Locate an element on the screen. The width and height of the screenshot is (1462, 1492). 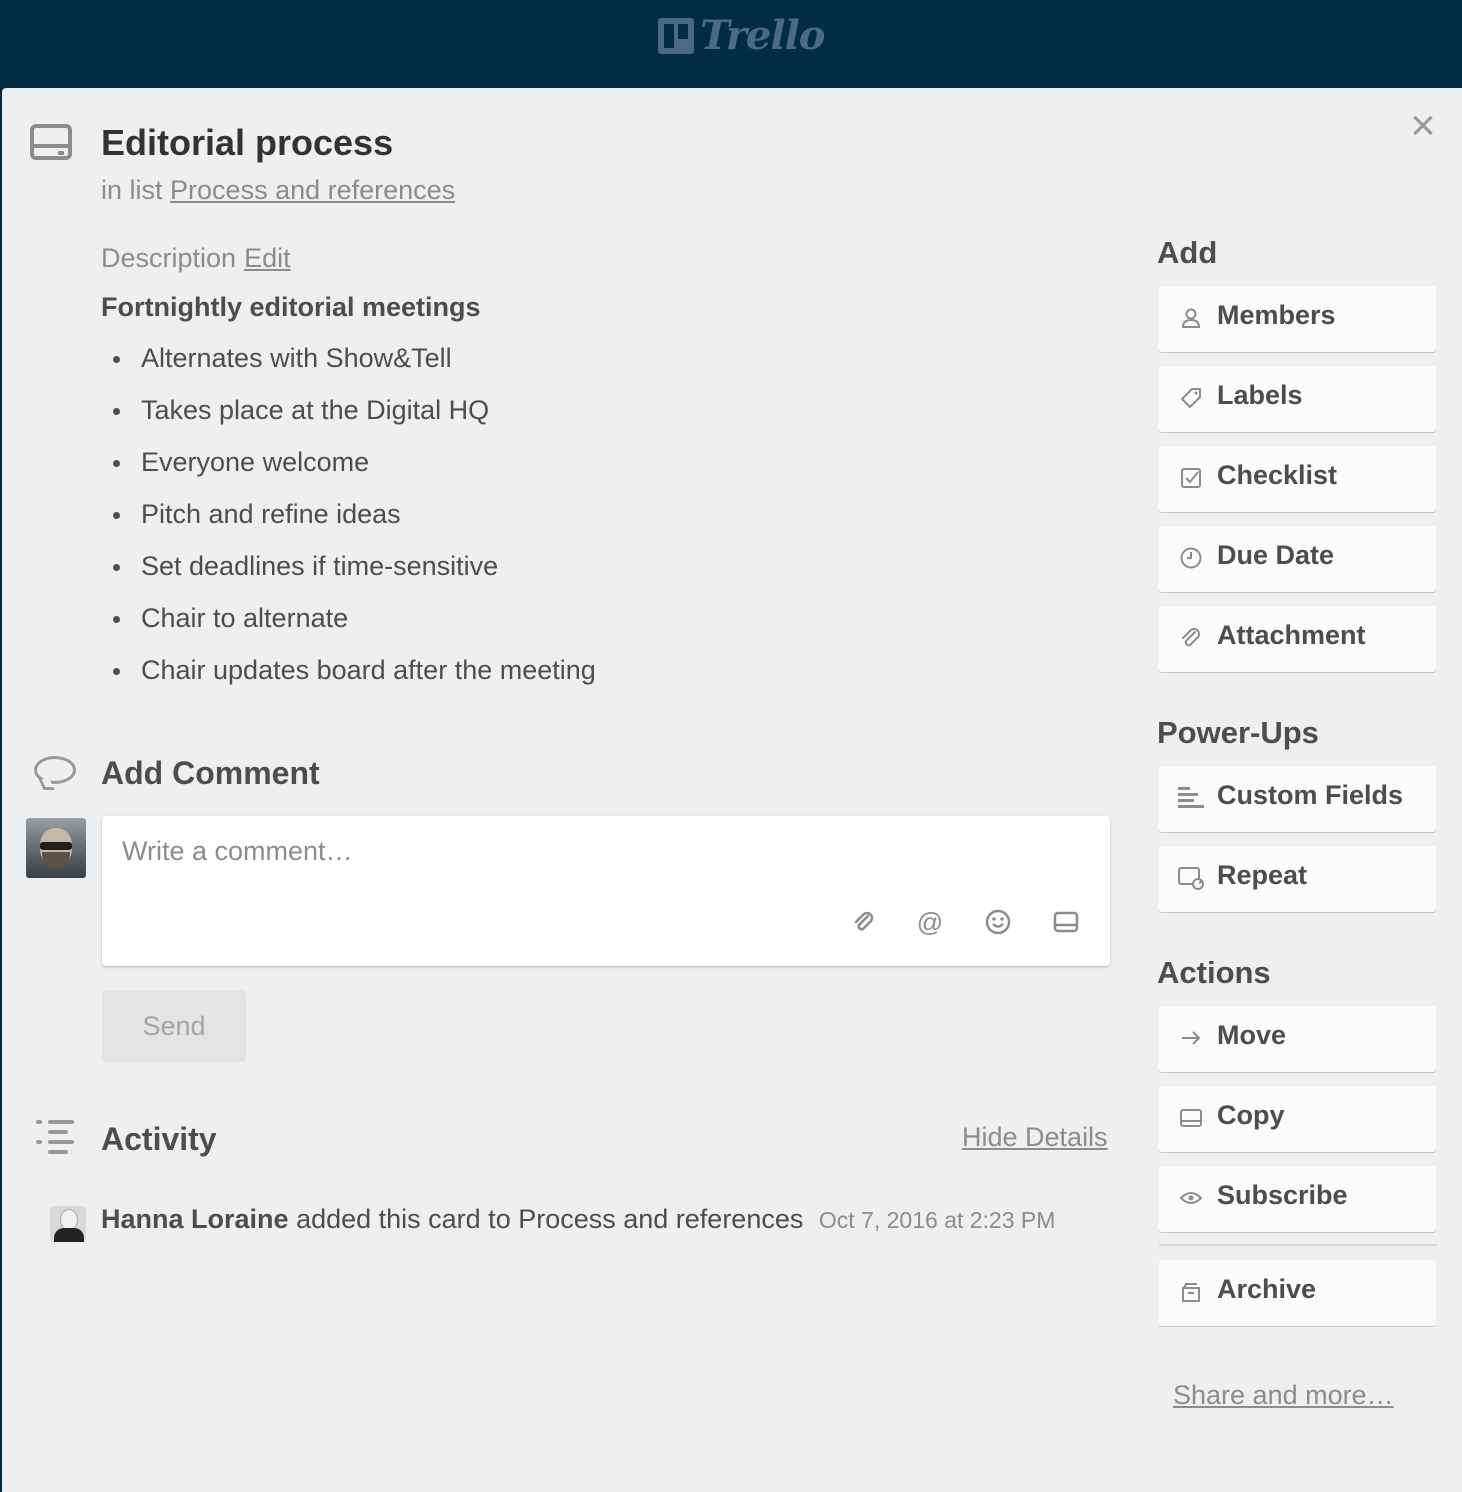
custom-fields-icon is located at coordinates (1191, 798).